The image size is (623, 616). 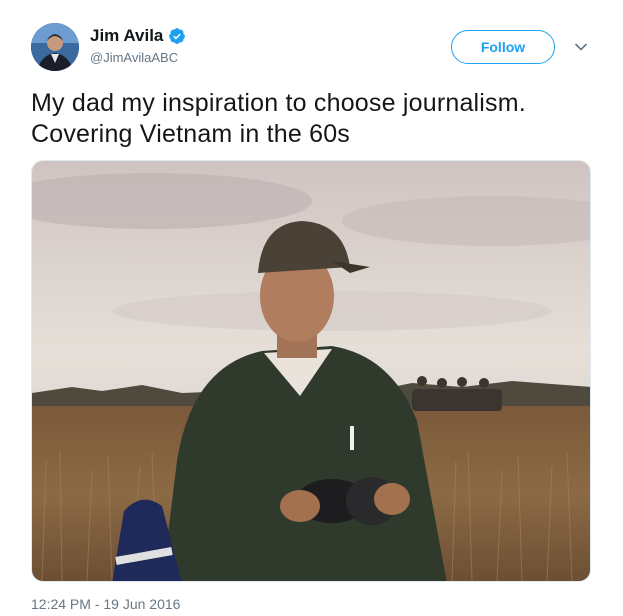 I want to click on avatar-image, so click(x=55, y=47).